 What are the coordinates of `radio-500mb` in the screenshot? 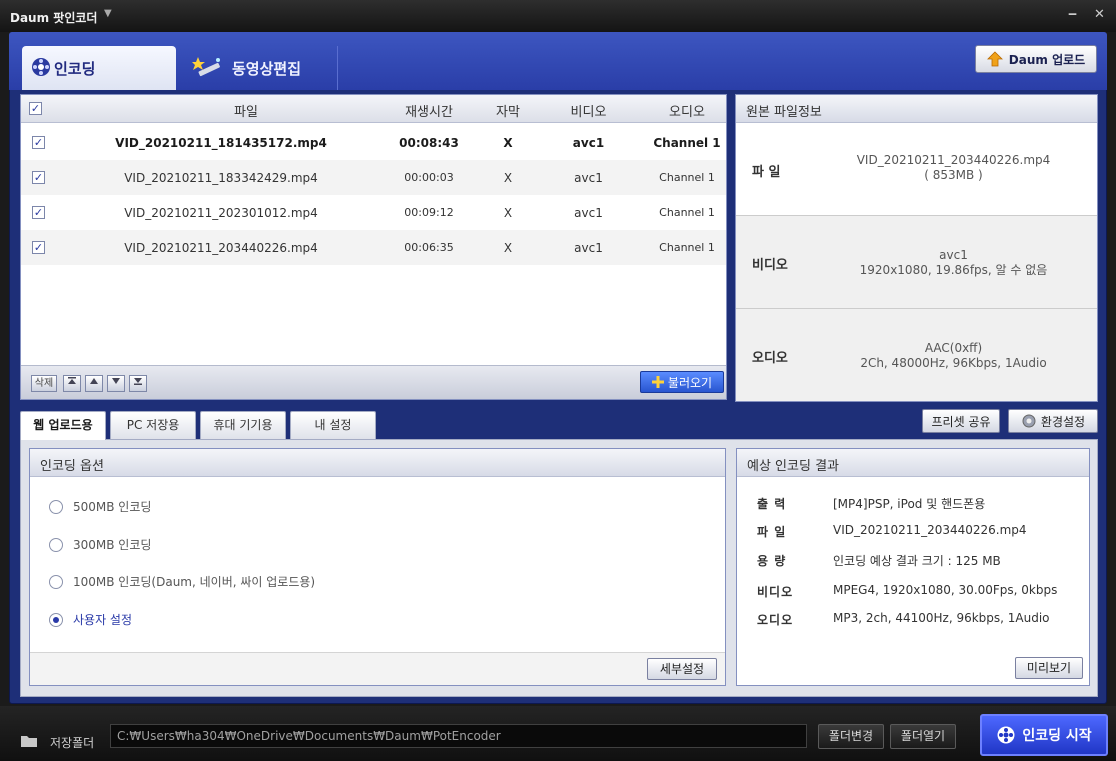 It's located at (56, 506).